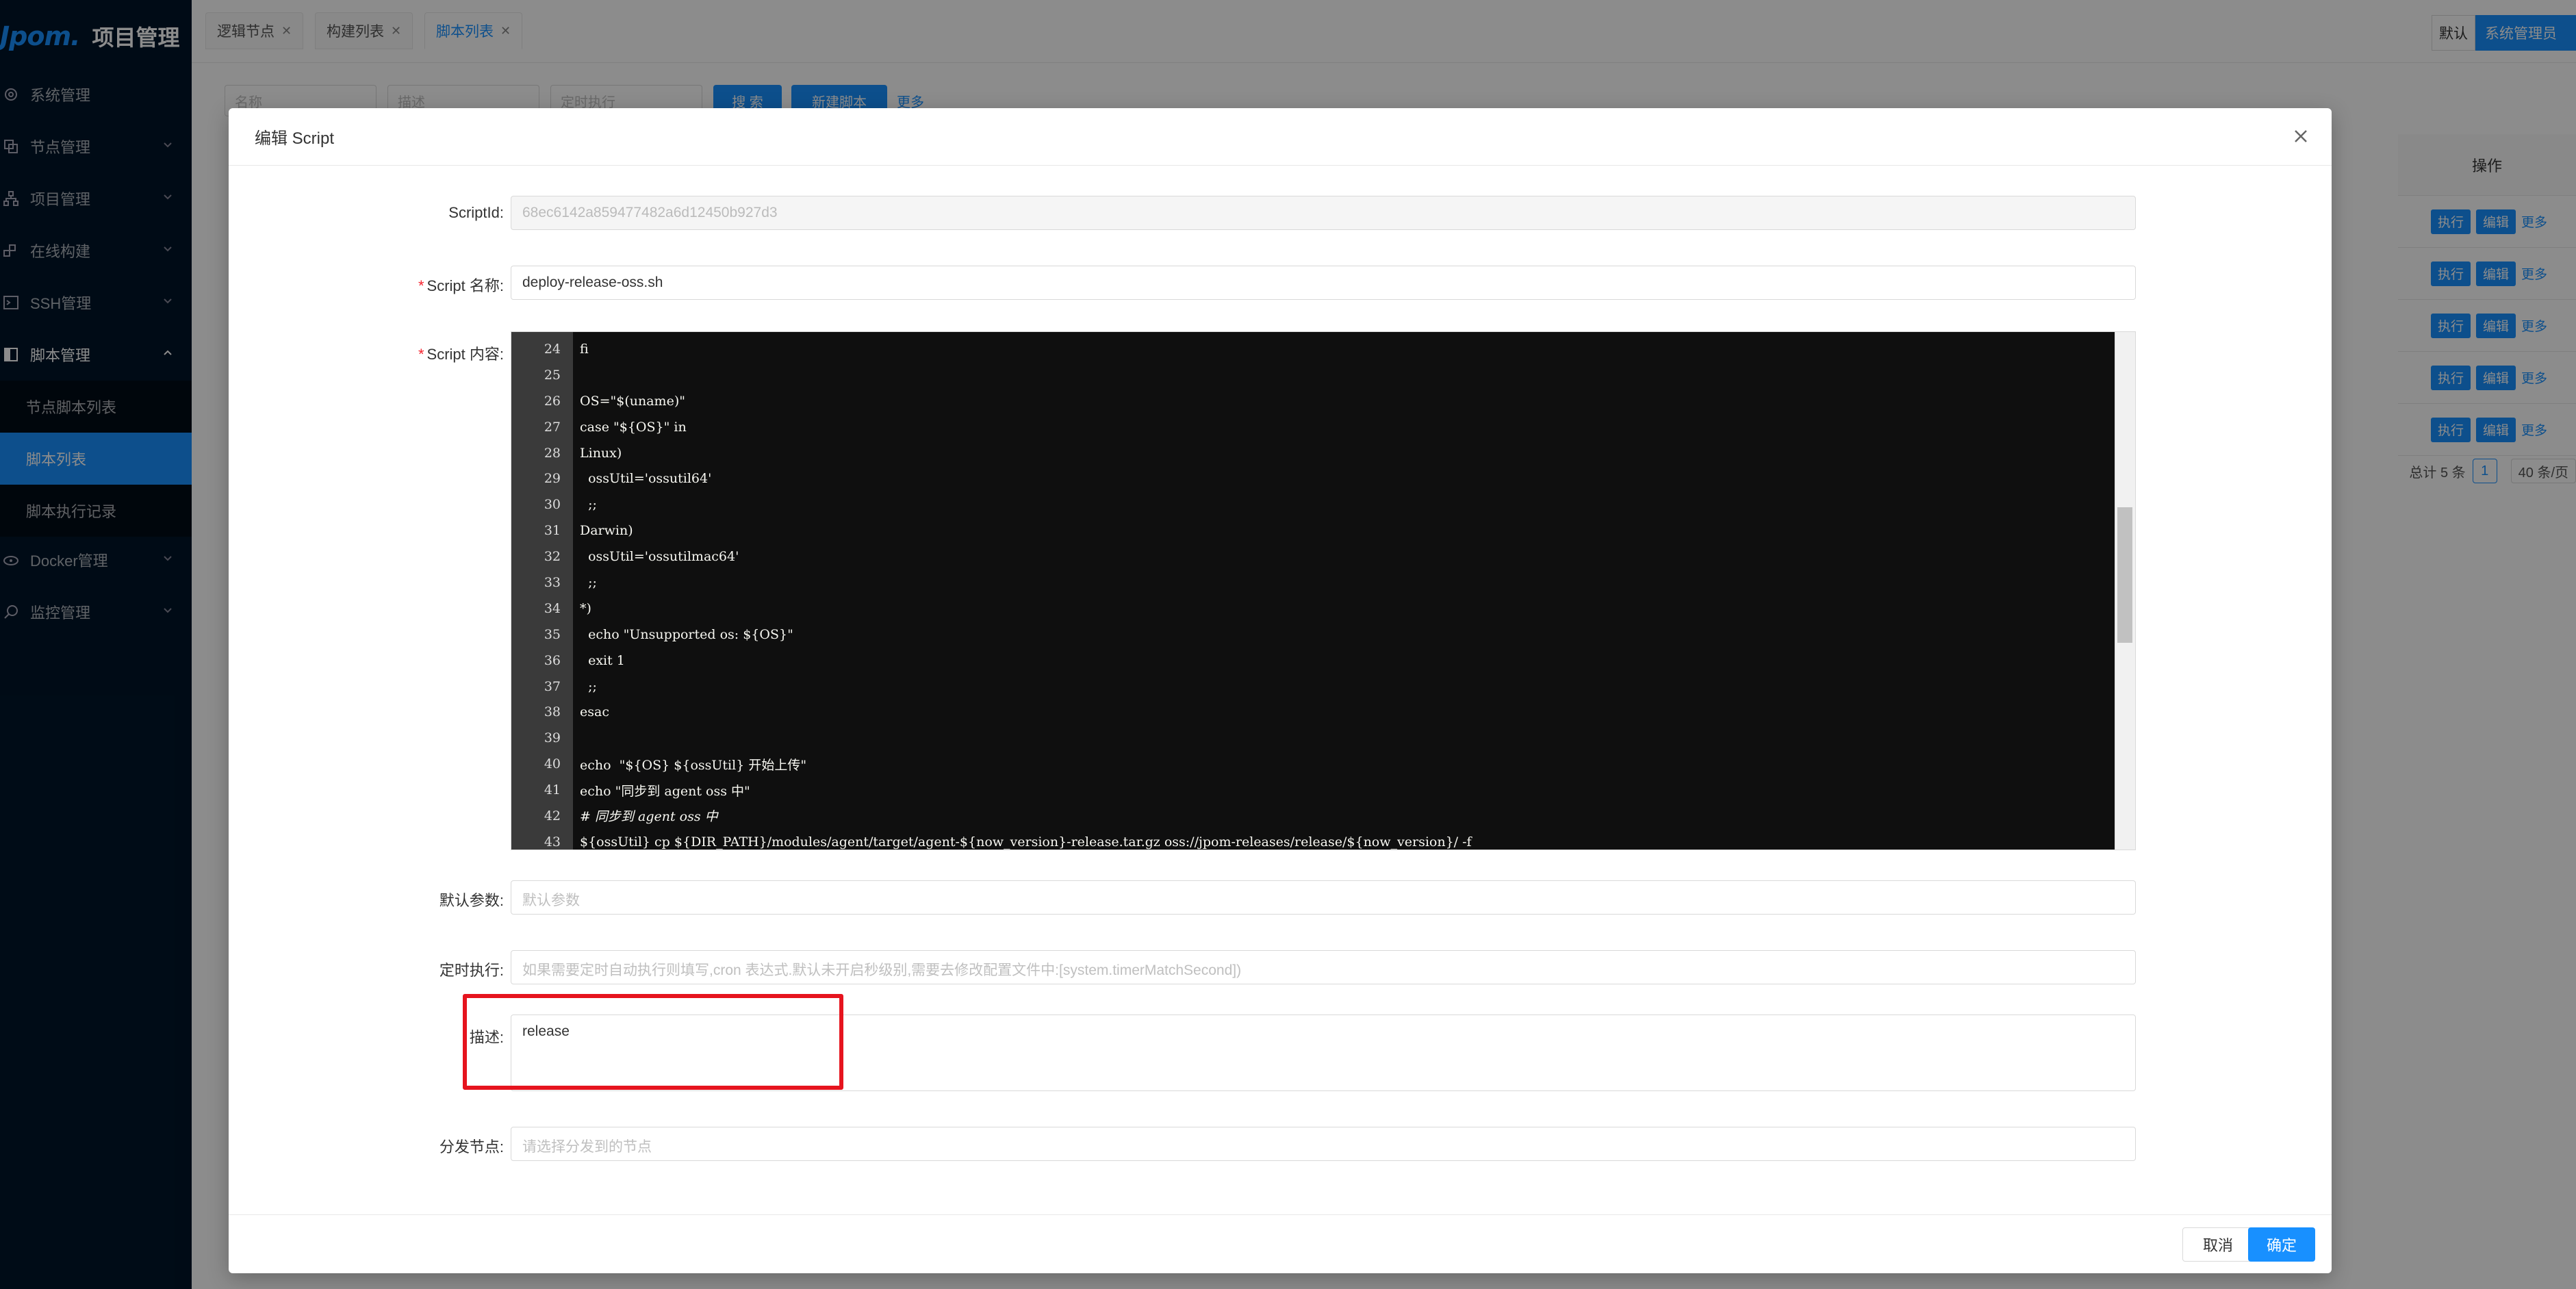 The width and height of the screenshot is (2576, 1289). What do you see at coordinates (552, 557) in the screenshot?
I see `line-number: 32` at bounding box center [552, 557].